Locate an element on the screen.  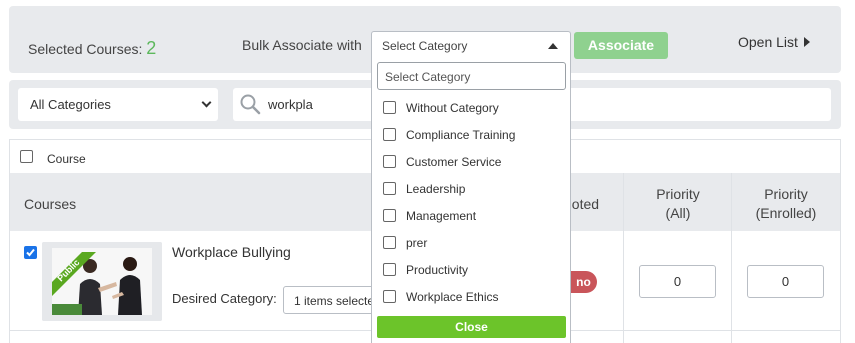
dropdown-search-input: Select Category is located at coordinates (471, 76).